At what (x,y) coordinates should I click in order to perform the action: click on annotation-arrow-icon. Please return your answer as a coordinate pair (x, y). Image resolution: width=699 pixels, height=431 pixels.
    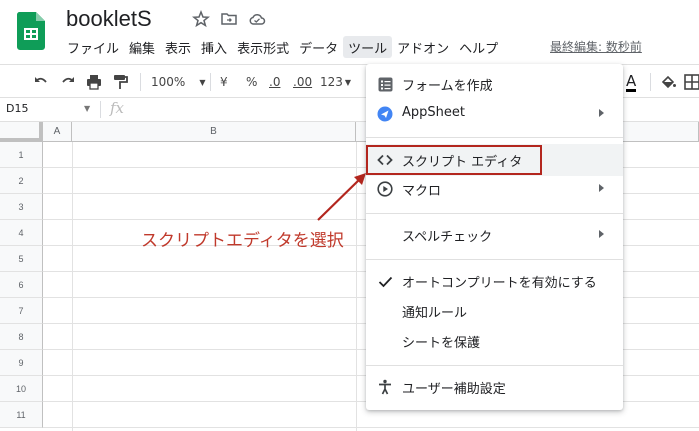
    Looking at the image, I should click on (341, 197).